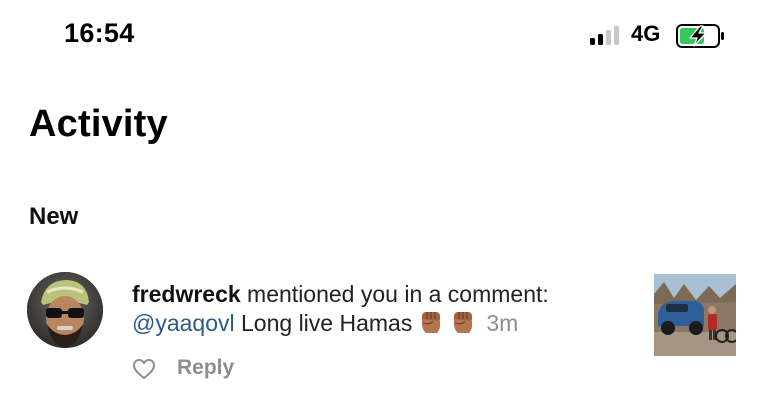  Describe the element at coordinates (646, 33) in the screenshot. I see `network-type: 4G` at that location.